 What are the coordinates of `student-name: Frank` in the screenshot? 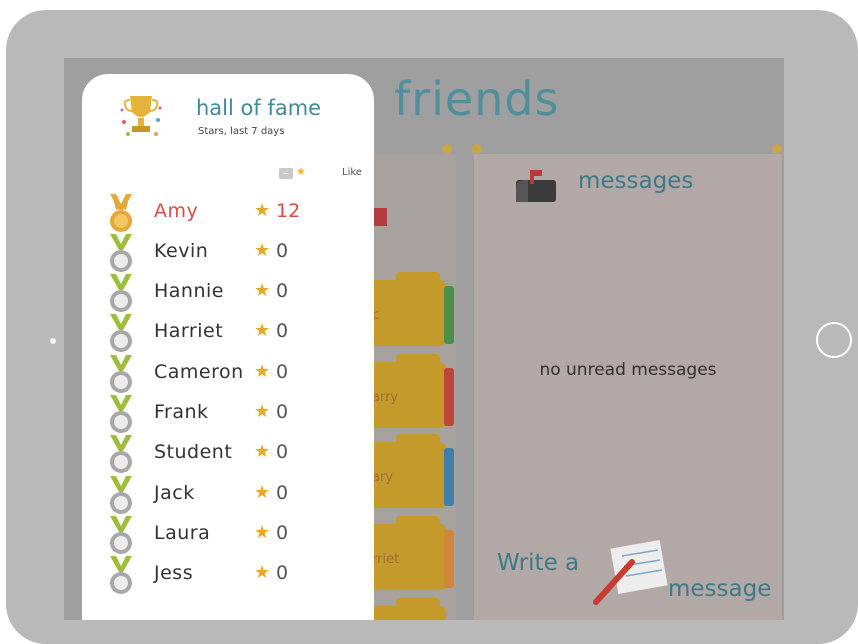 It's located at (181, 412).